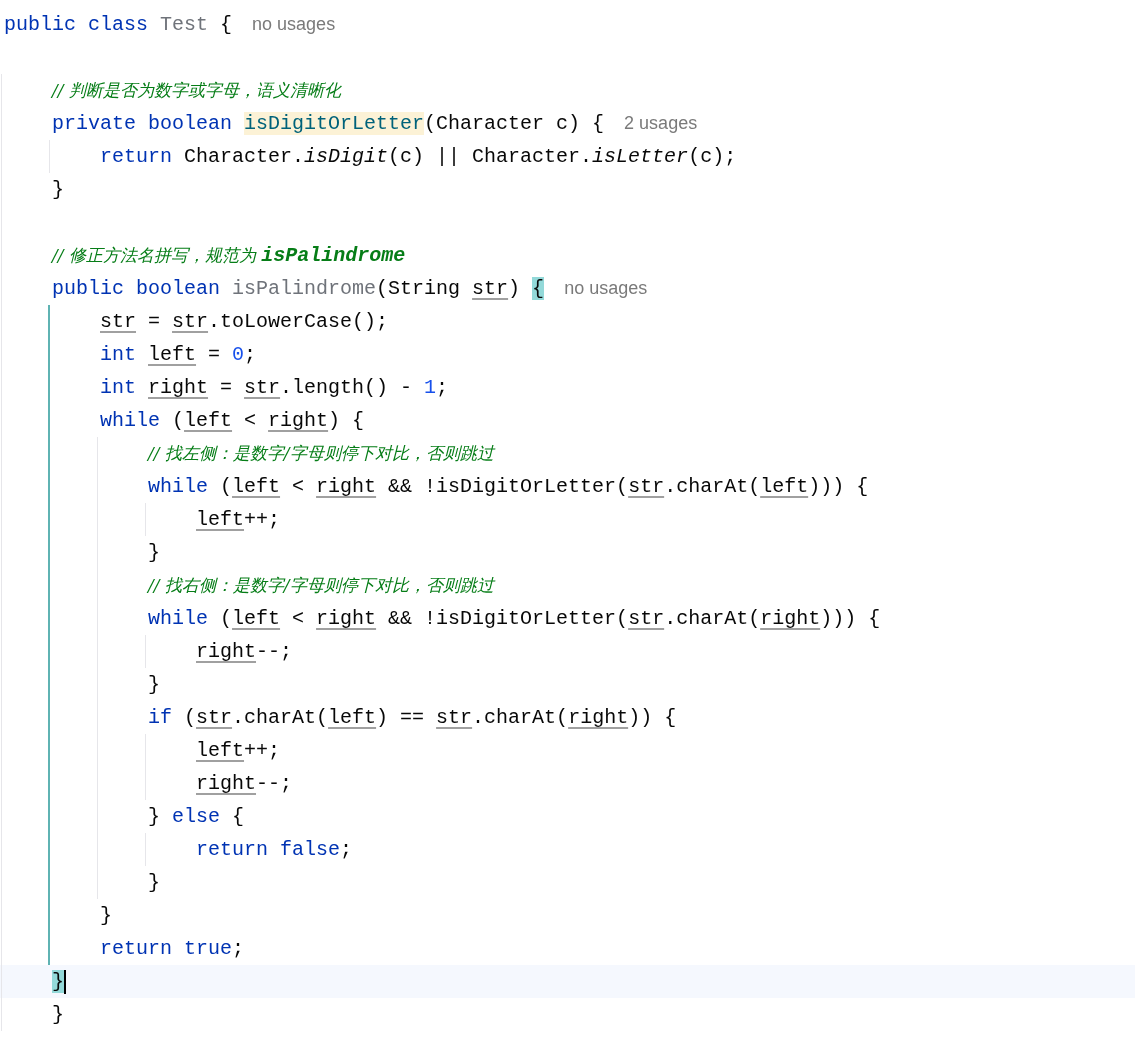  Describe the element at coordinates (514, 619) in the screenshot. I see `code-line: while (left < right && !isDigitOrLetter(str.charAt(right))) {` at that location.